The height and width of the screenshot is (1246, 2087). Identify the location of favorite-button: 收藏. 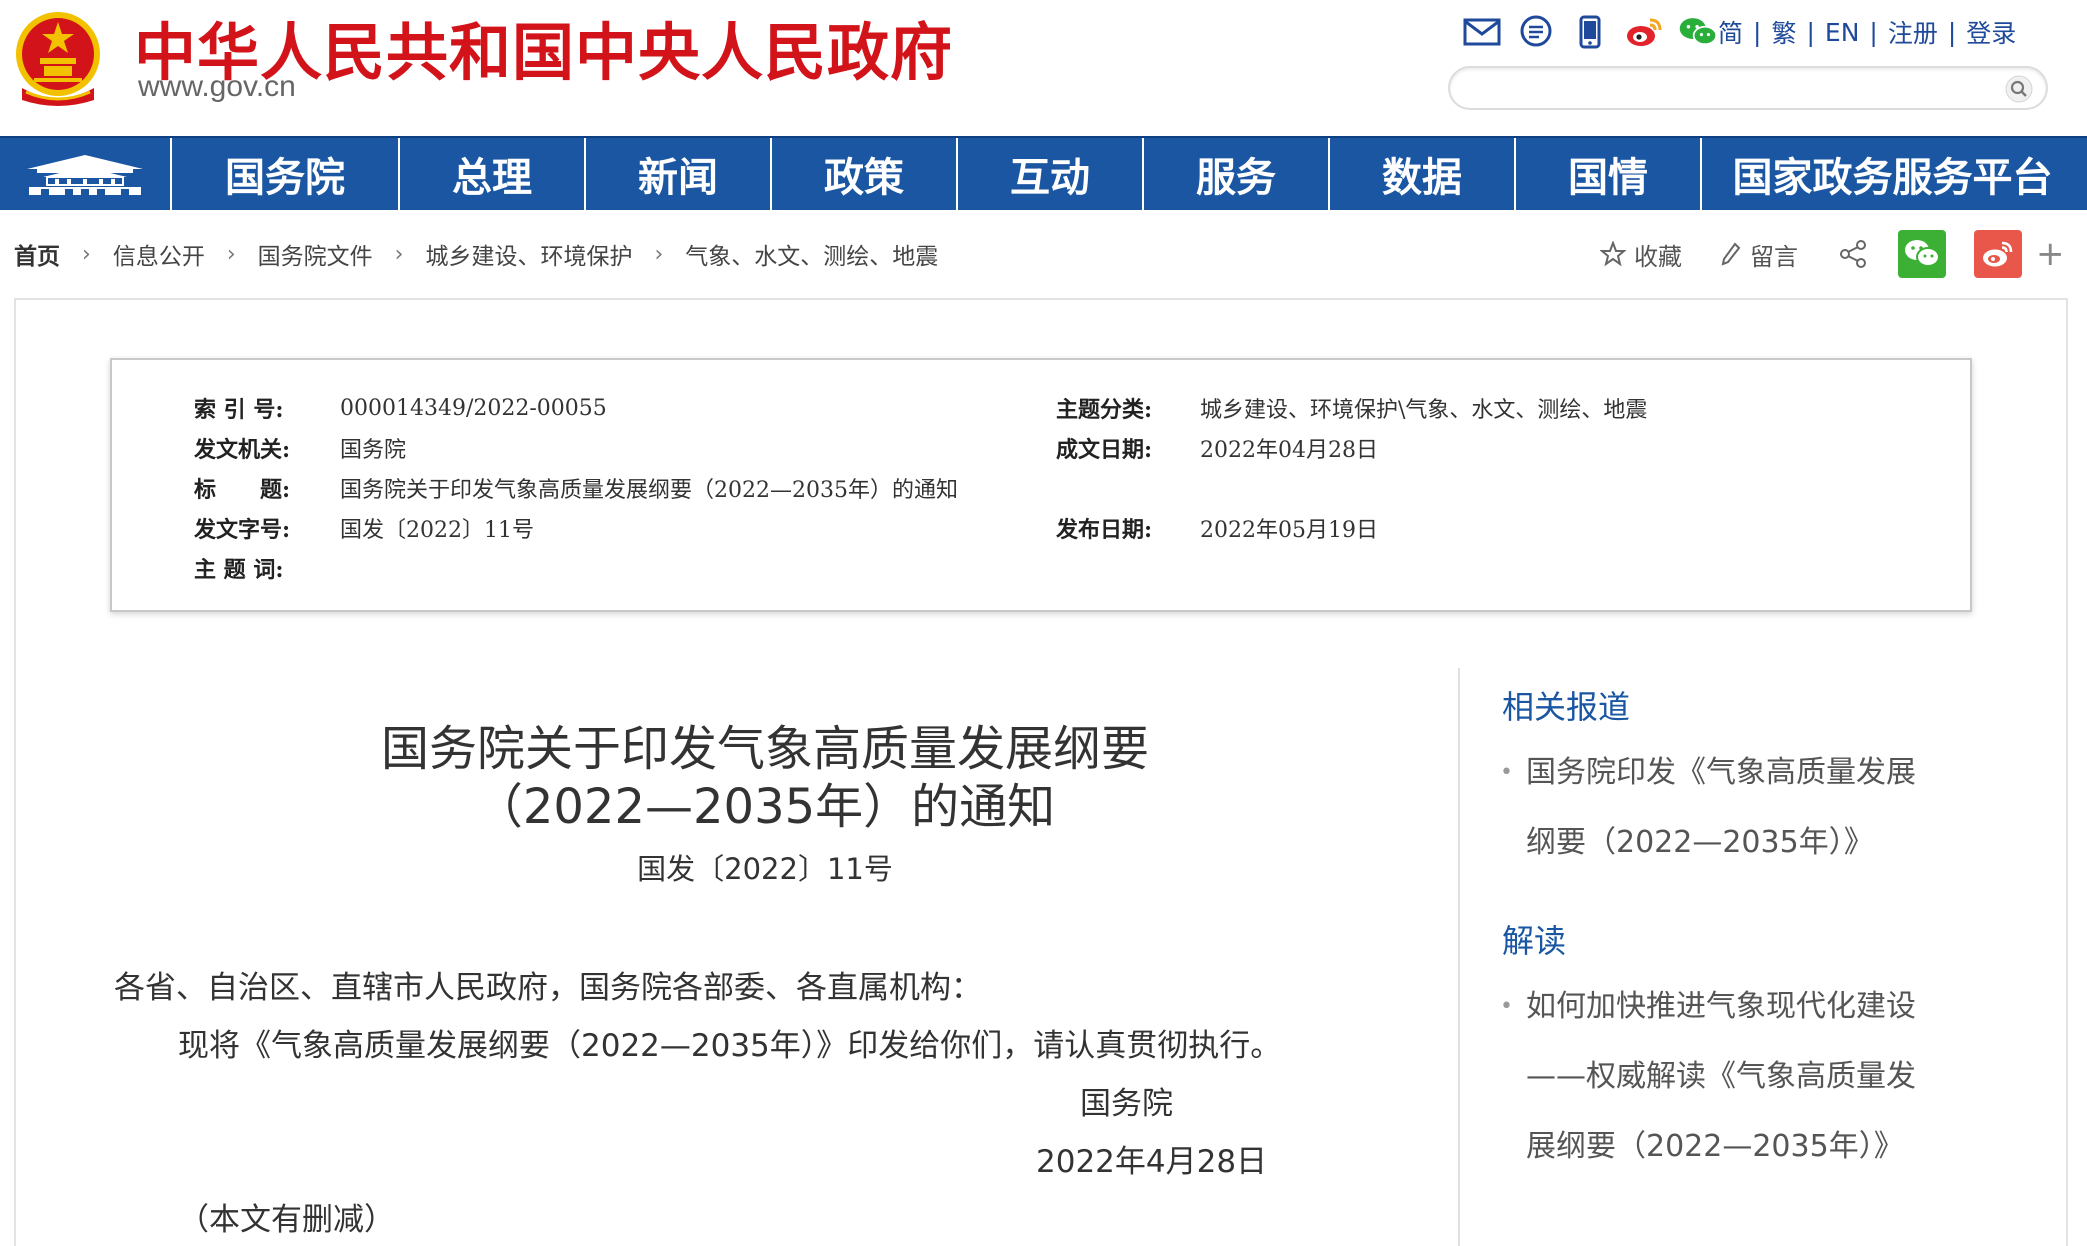
(1641, 254).